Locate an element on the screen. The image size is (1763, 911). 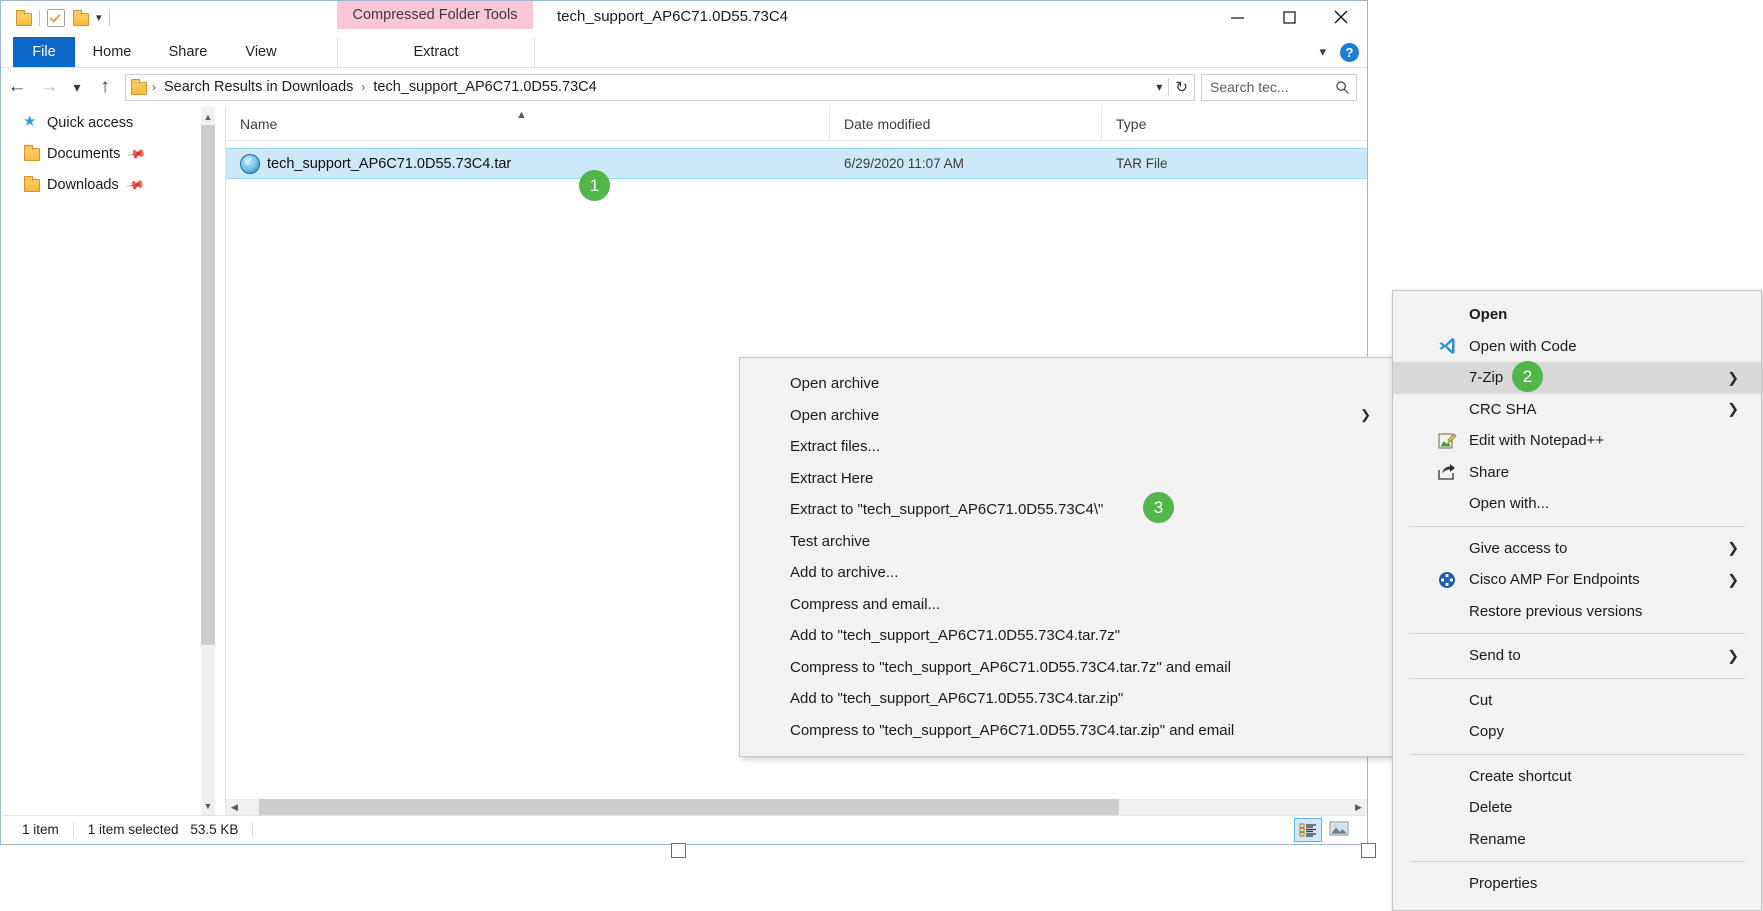
menu-item-open-with-code: Open with Code is located at coordinates (1577, 347).